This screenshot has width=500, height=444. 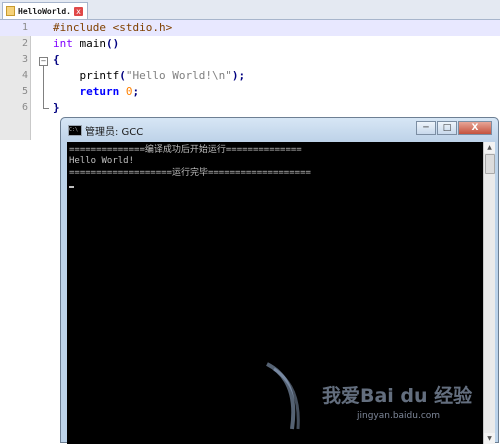 I want to click on code-token: 0, so click(x=129, y=91).